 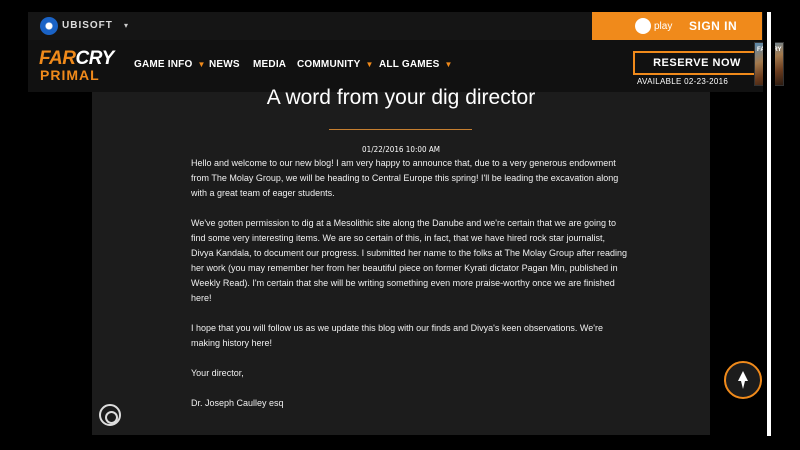 I want to click on nav-item-label: MEDIA, so click(x=270, y=64).